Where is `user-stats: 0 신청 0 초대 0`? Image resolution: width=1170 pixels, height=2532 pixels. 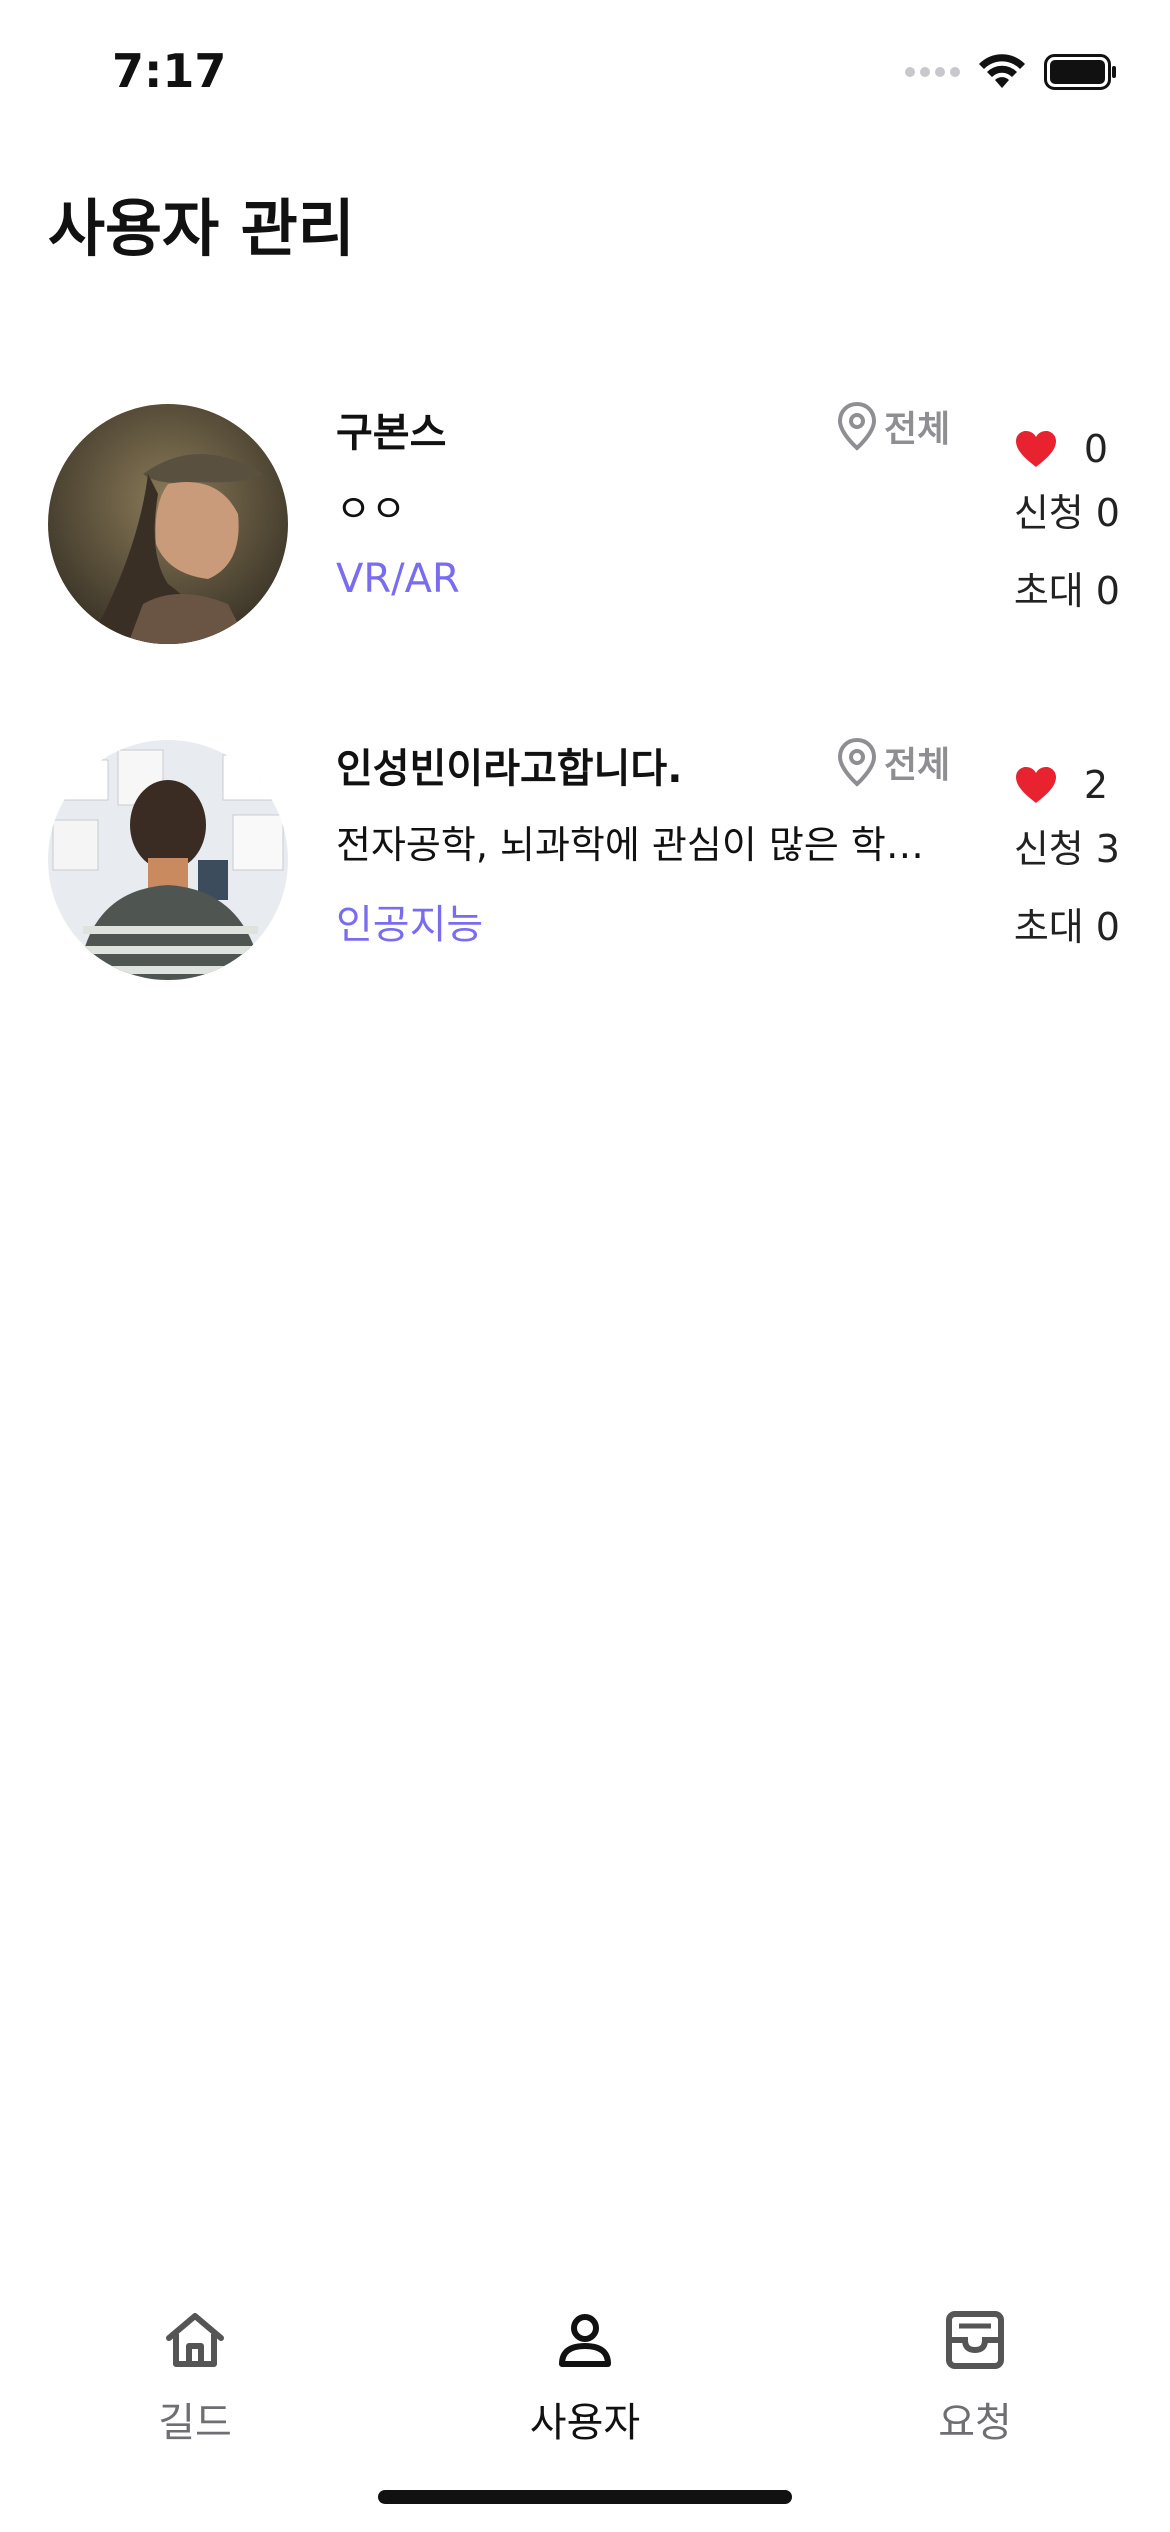
user-stats: 0 신청 0 초대 0 is located at coordinates (1055, 527).